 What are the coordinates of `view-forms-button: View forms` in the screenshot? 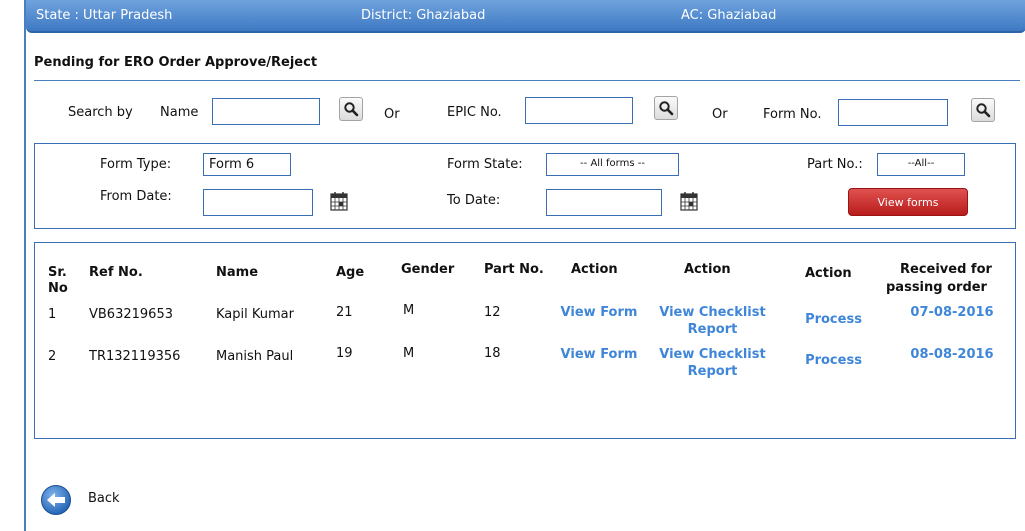 It's located at (908, 202).